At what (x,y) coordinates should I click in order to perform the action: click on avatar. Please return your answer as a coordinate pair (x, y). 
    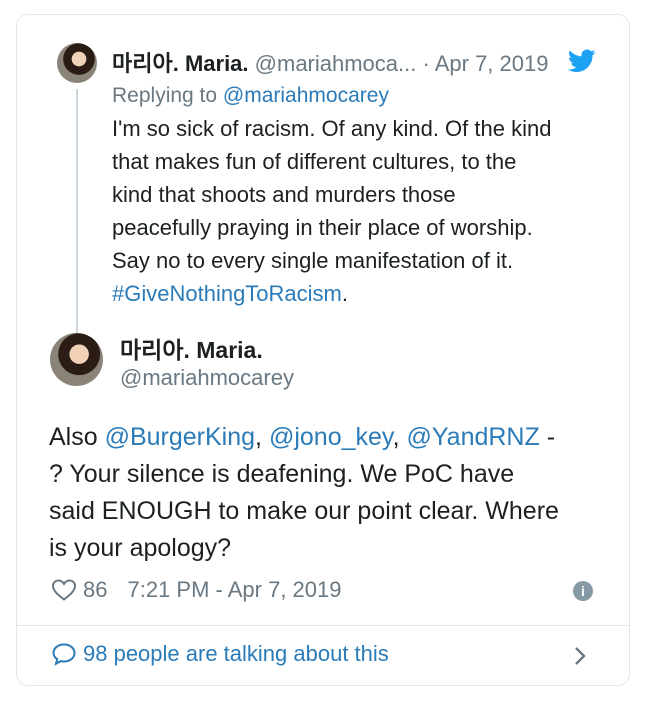
    Looking at the image, I should click on (77, 63).